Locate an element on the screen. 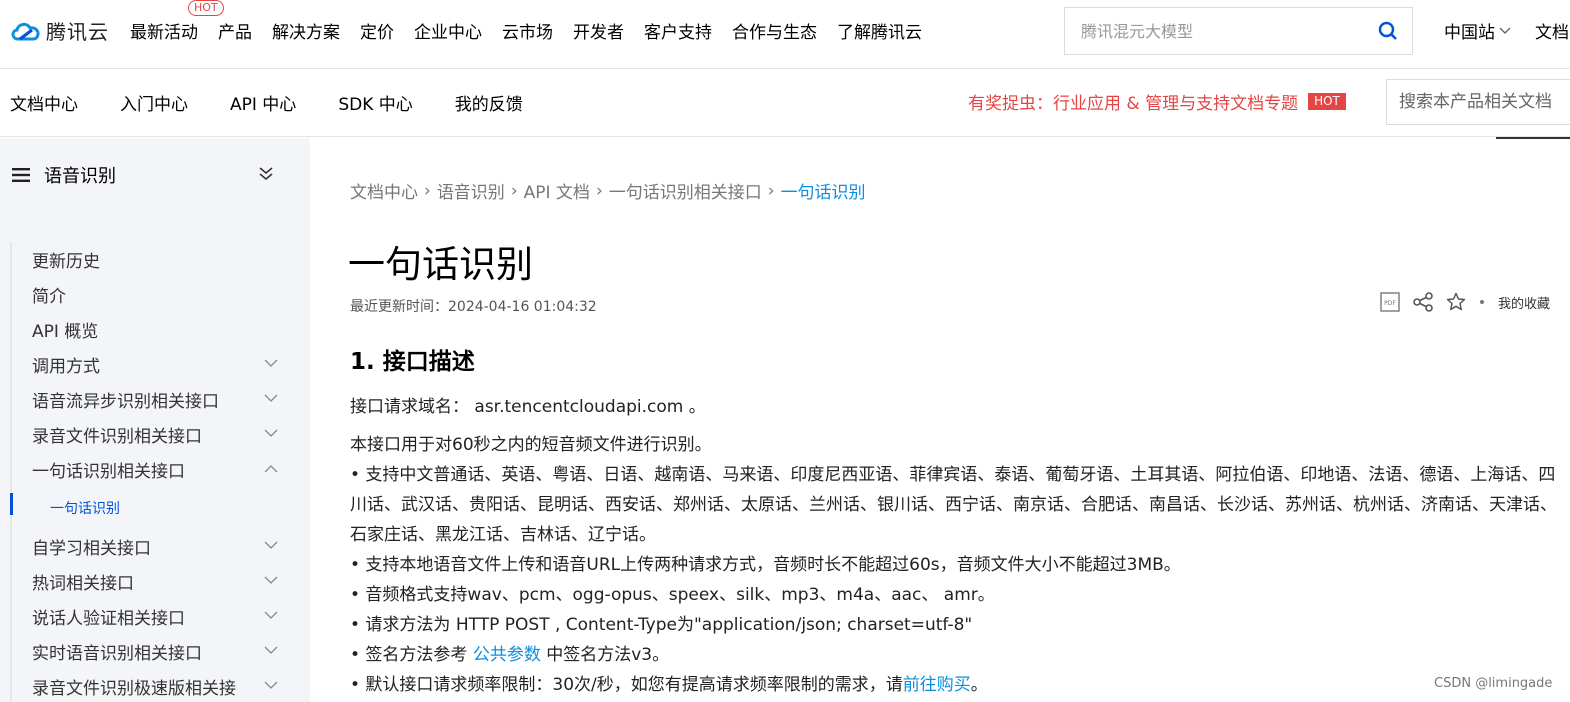  common-params-link: 公共参数 is located at coordinates (507, 655).